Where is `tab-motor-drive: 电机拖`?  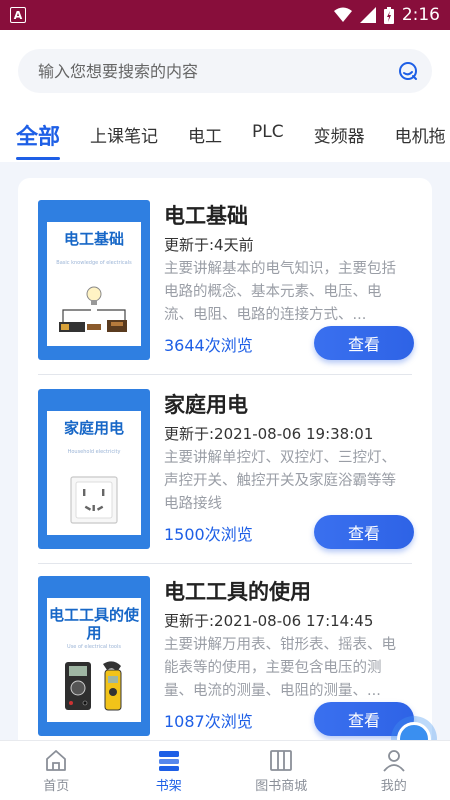 tab-motor-drive: 电机拖 is located at coordinates (420, 136).